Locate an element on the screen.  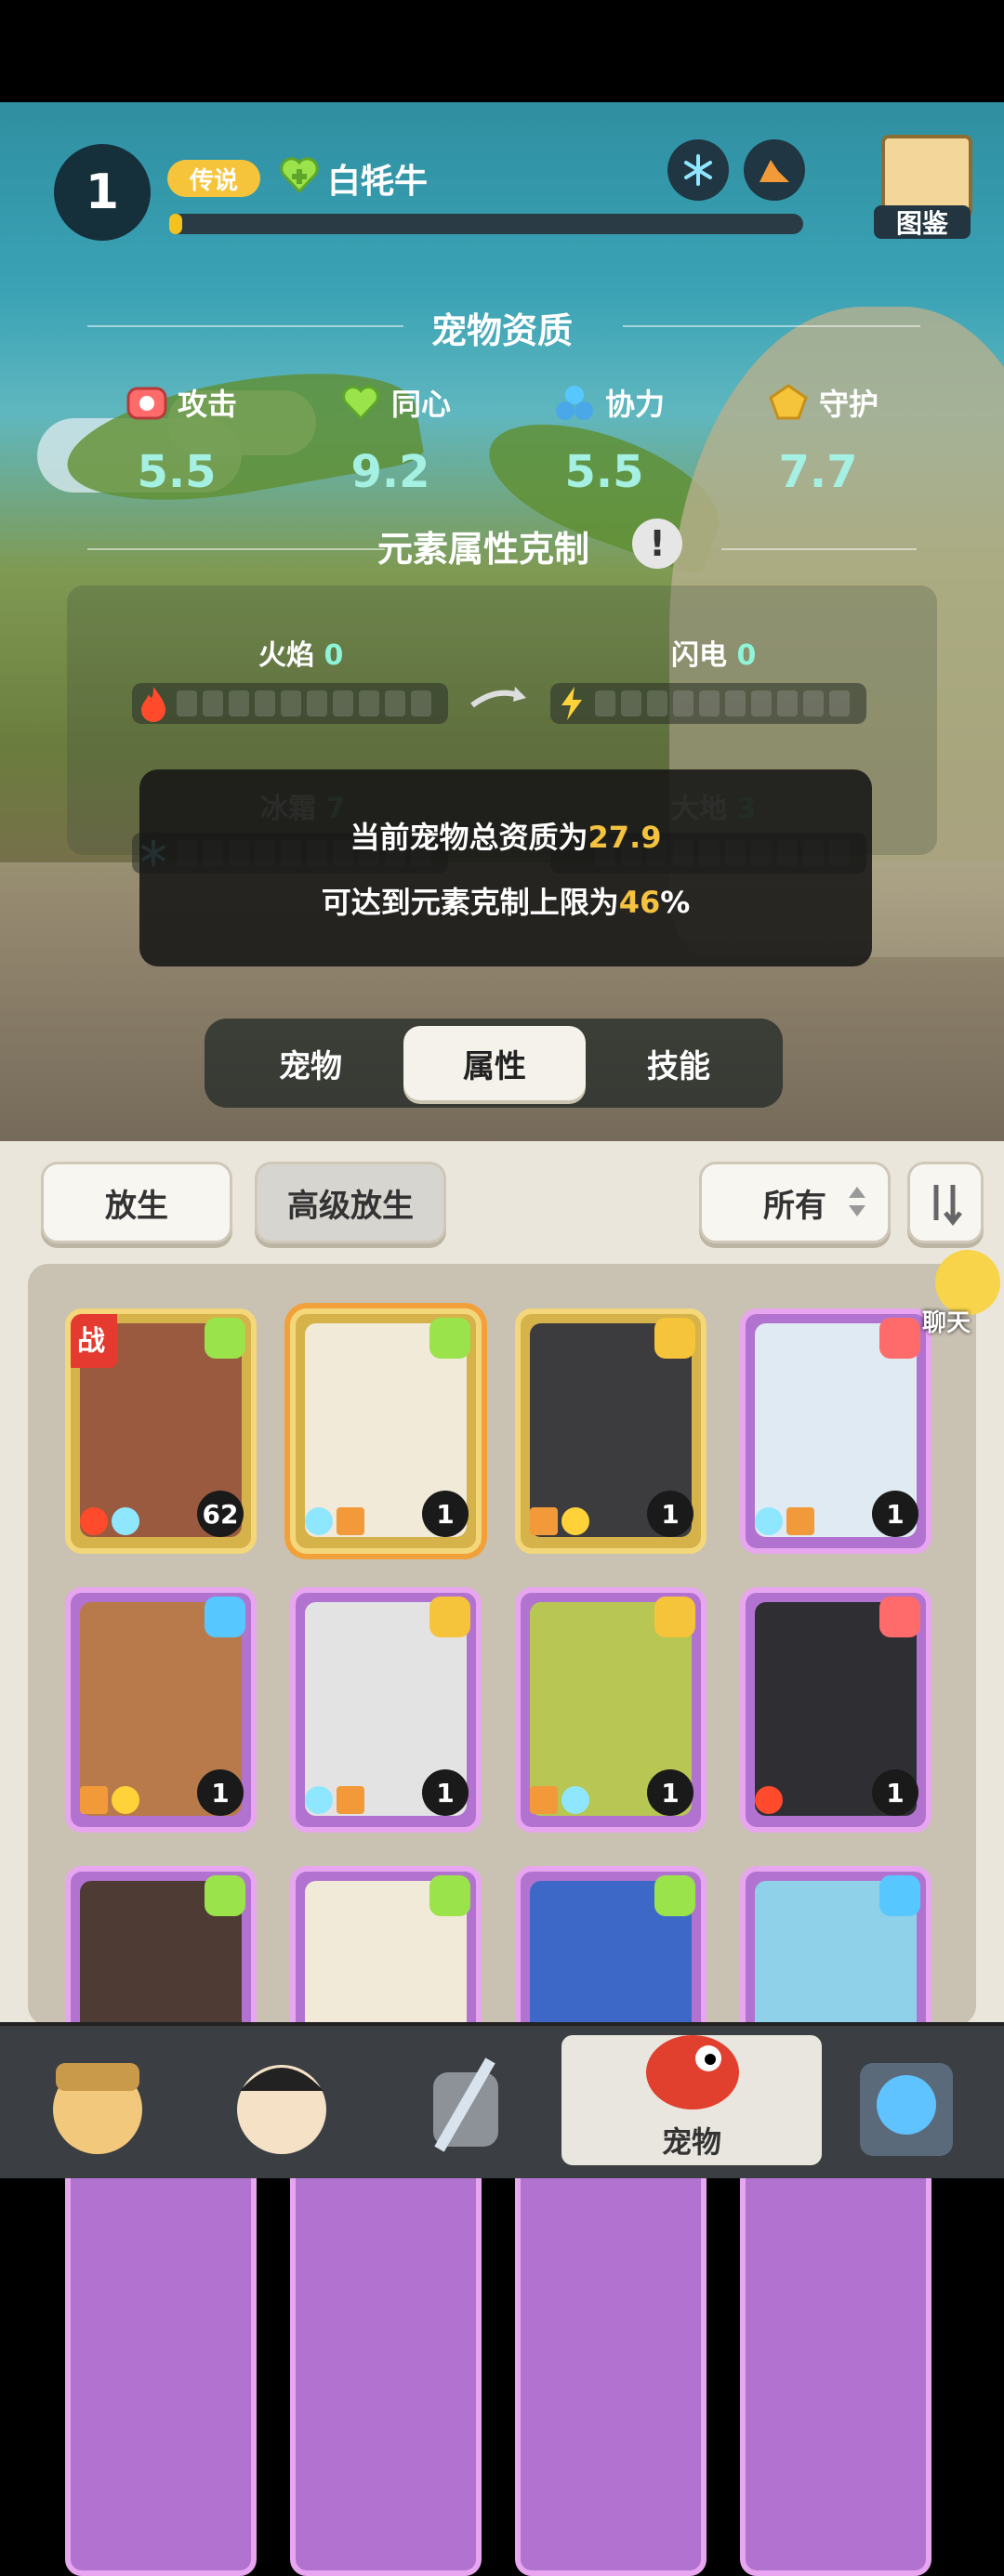
advanced-release-button: 高级放生 is located at coordinates (350, 1202).